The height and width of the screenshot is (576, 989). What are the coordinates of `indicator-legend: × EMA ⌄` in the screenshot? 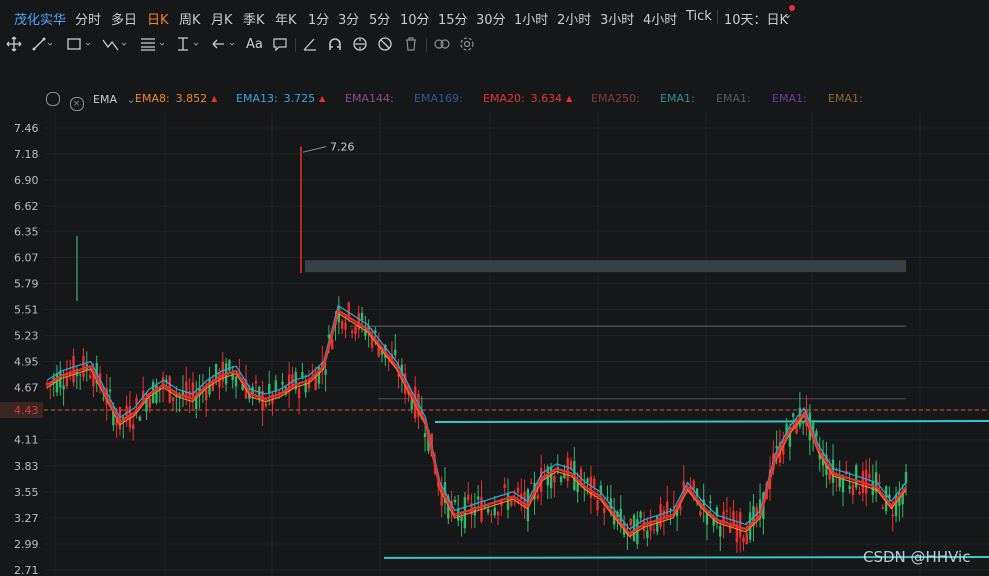 It's located at (96, 101).